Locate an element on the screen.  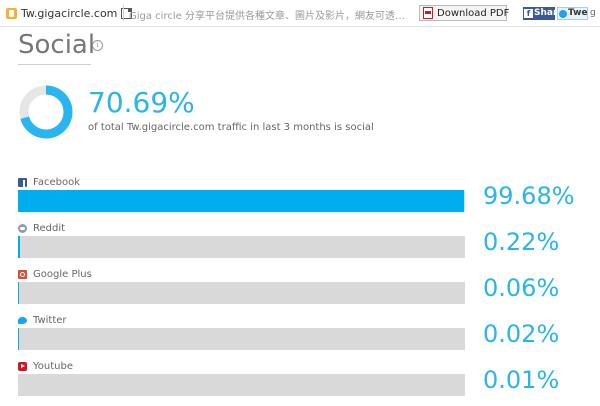
source-name: Twitter is located at coordinates (50, 320).